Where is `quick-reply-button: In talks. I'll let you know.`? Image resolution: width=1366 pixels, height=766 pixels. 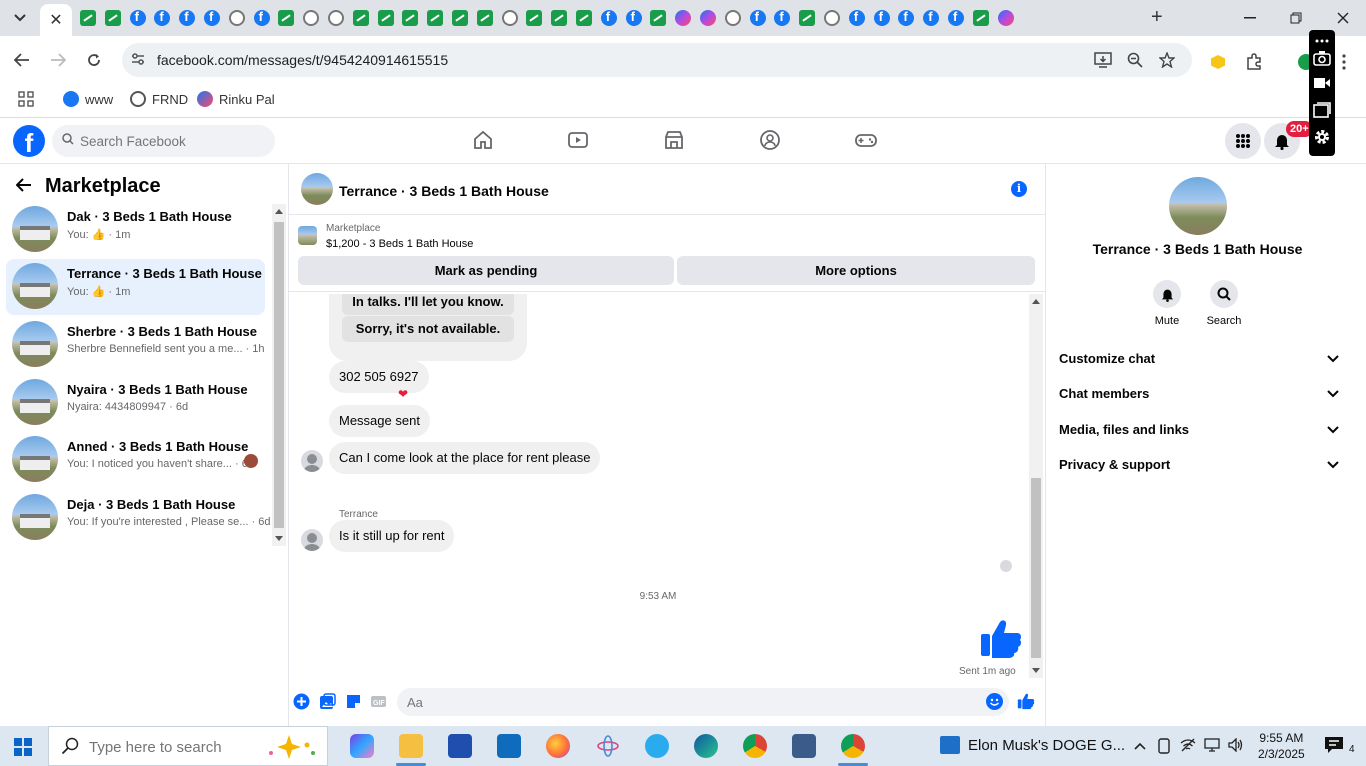 quick-reply-button: In talks. I'll let you know. is located at coordinates (428, 304).